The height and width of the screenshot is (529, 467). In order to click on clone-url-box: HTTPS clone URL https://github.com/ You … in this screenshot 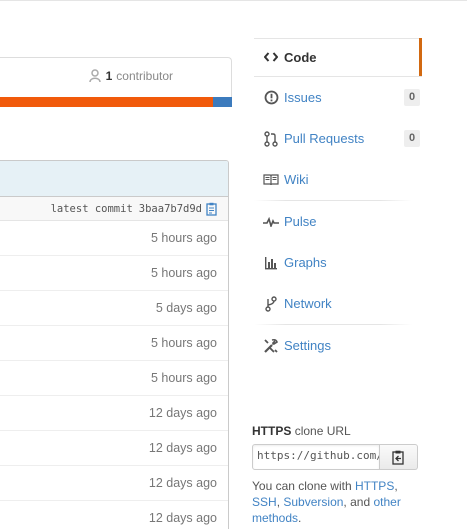, I will do `click(337, 475)`.